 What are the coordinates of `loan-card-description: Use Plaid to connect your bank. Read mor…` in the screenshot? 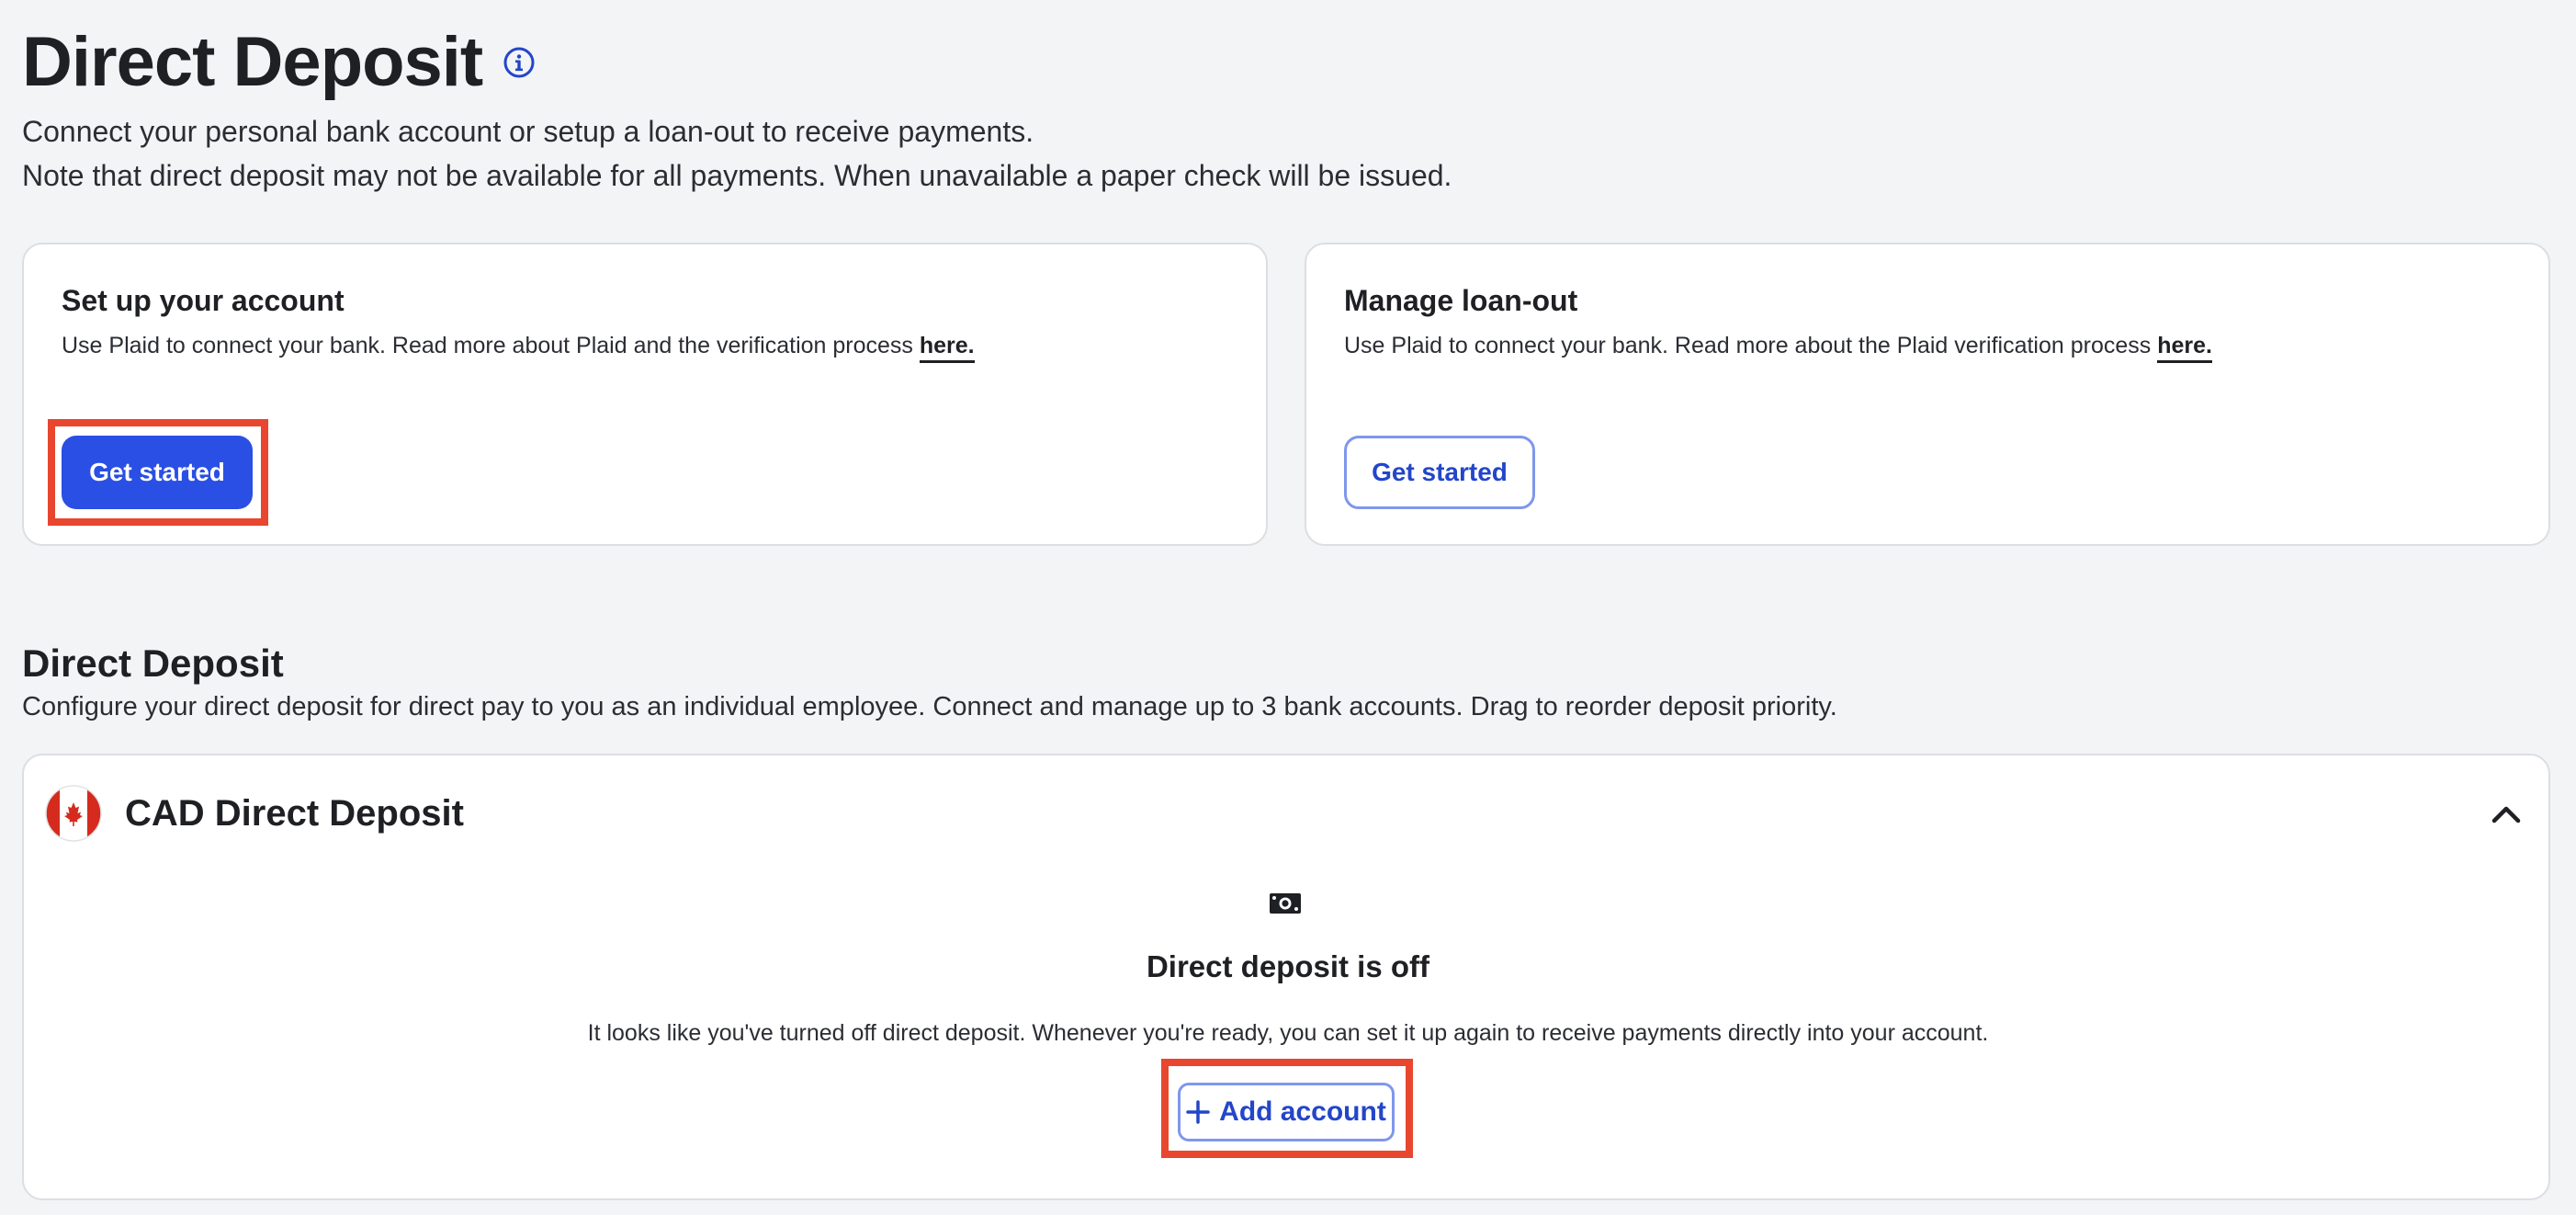 It's located at (1778, 346).